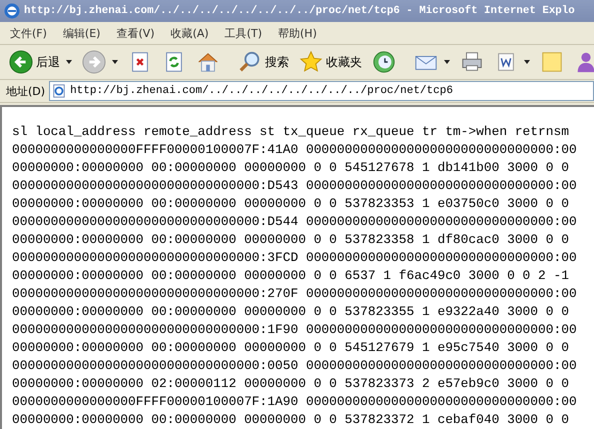  What do you see at coordinates (295, 402) in the screenshot?
I see `text-line: 0000000000000000FFFF00000100007F:1A90 00000000000000000000000000000000:00` at bounding box center [295, 402].